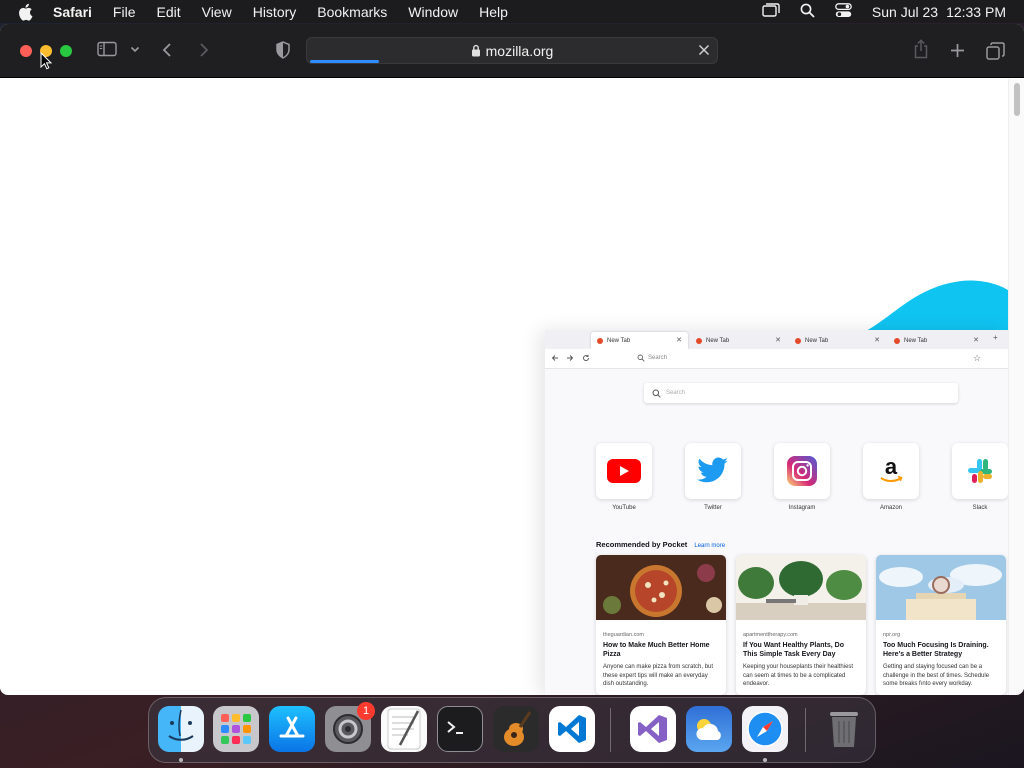  Describe the element at coordinates (980, 471) in the screenshot. I see `slack-logo-icon` at that location.